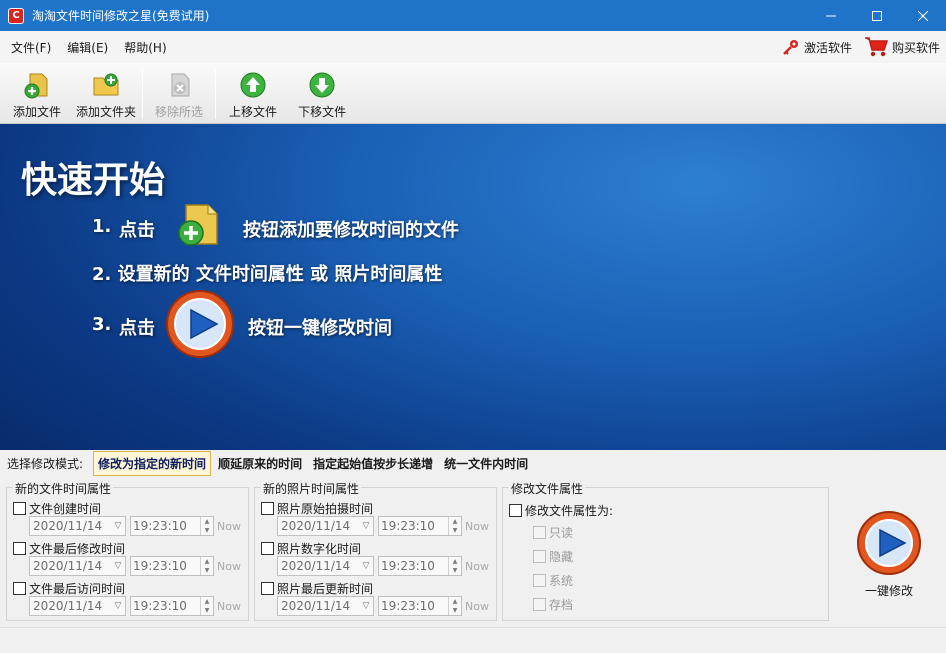 The image size is (946, 653). What do you see at coordinates (539, 580) in the screenshot?
I see `attr-system-checkbox` at bounding box center [539, 580].